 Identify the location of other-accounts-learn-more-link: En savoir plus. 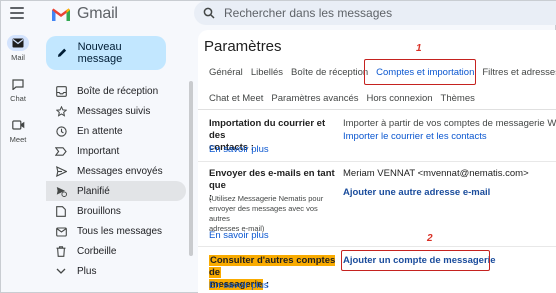
(239, 285).